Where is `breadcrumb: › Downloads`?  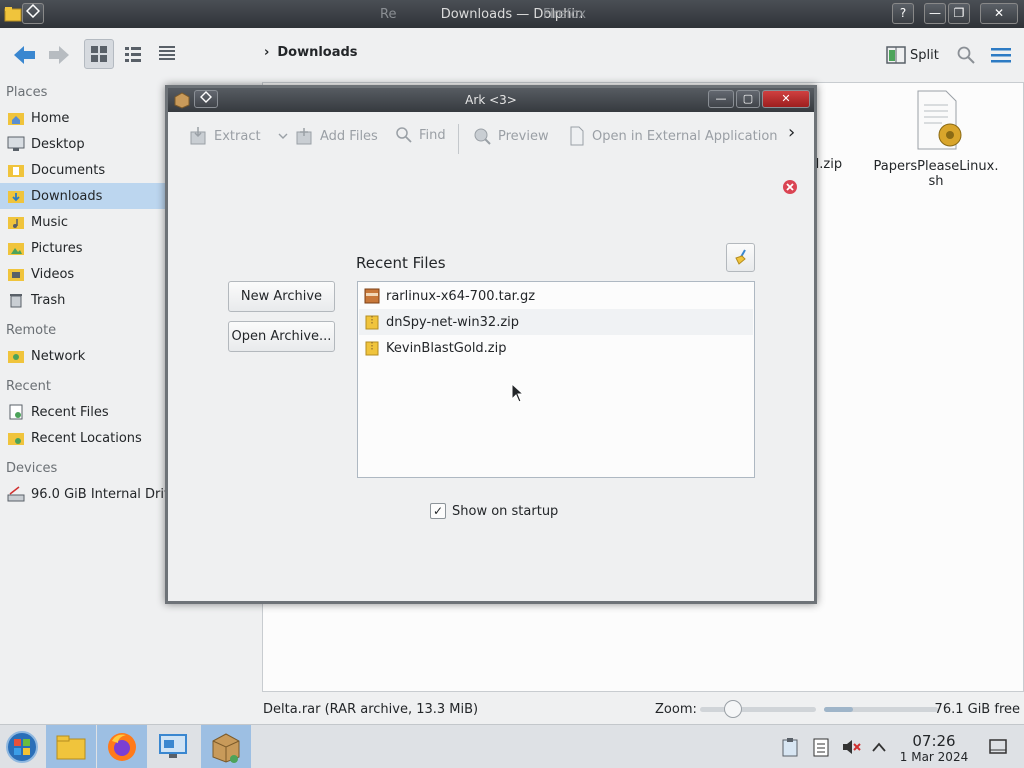 breadcrumb: › Downloads is located at coordinates (311, 52).